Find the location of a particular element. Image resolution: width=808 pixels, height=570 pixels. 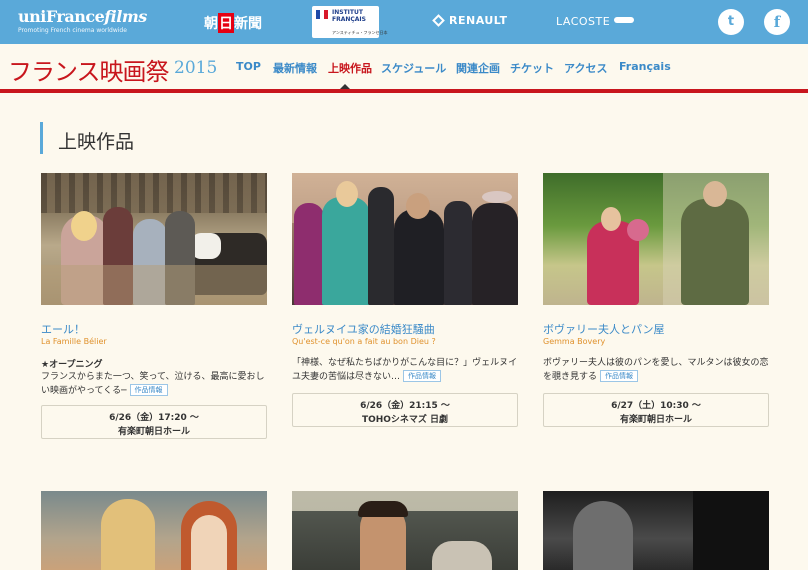

nav-item-top: TOP is located at coordinates (248, 66).